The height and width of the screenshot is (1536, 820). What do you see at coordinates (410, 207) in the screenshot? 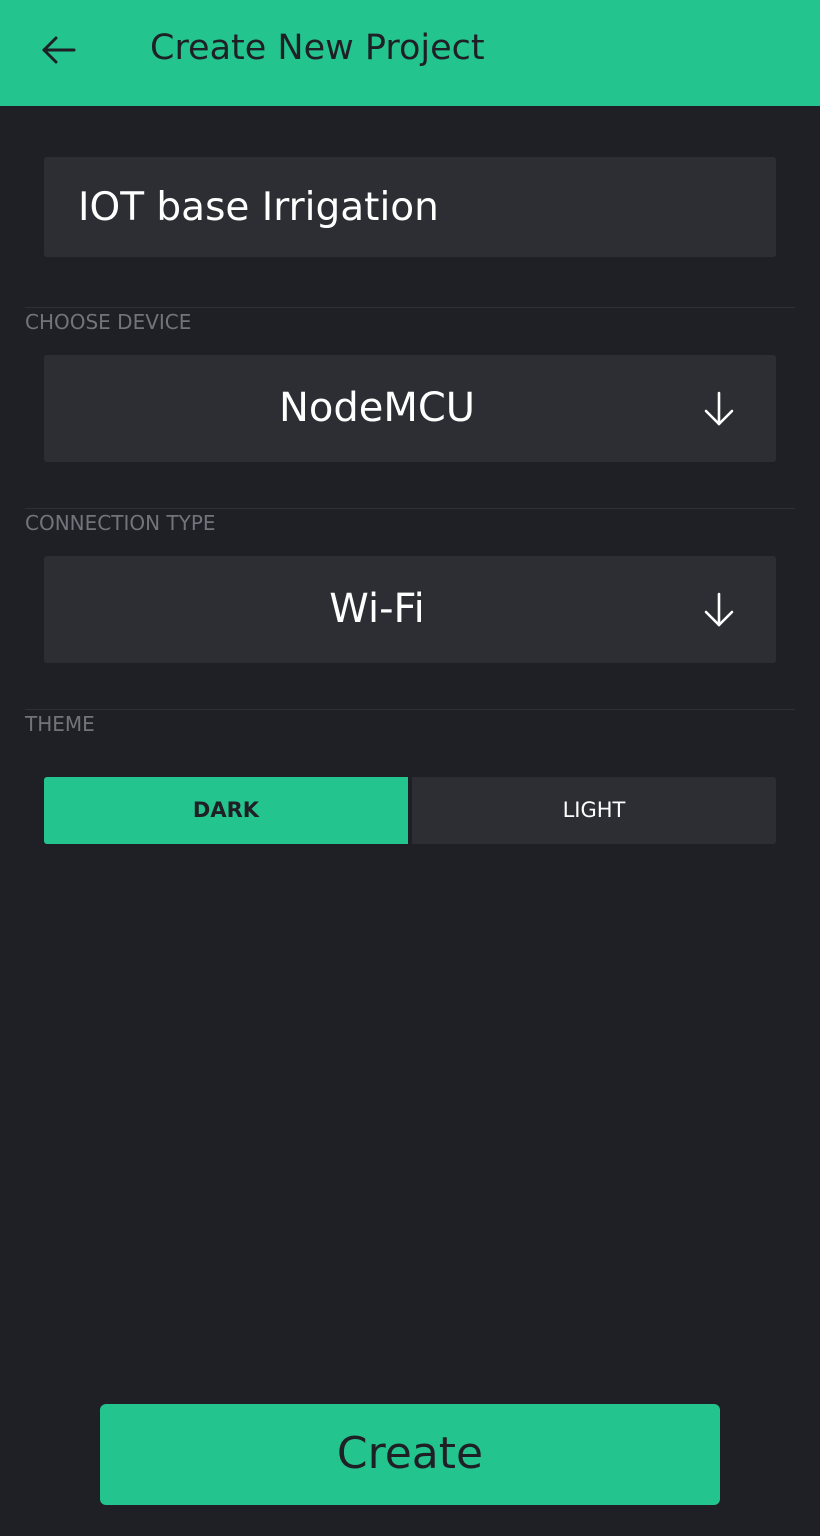
I see `project-name-input` at bounding box center [410, 207].